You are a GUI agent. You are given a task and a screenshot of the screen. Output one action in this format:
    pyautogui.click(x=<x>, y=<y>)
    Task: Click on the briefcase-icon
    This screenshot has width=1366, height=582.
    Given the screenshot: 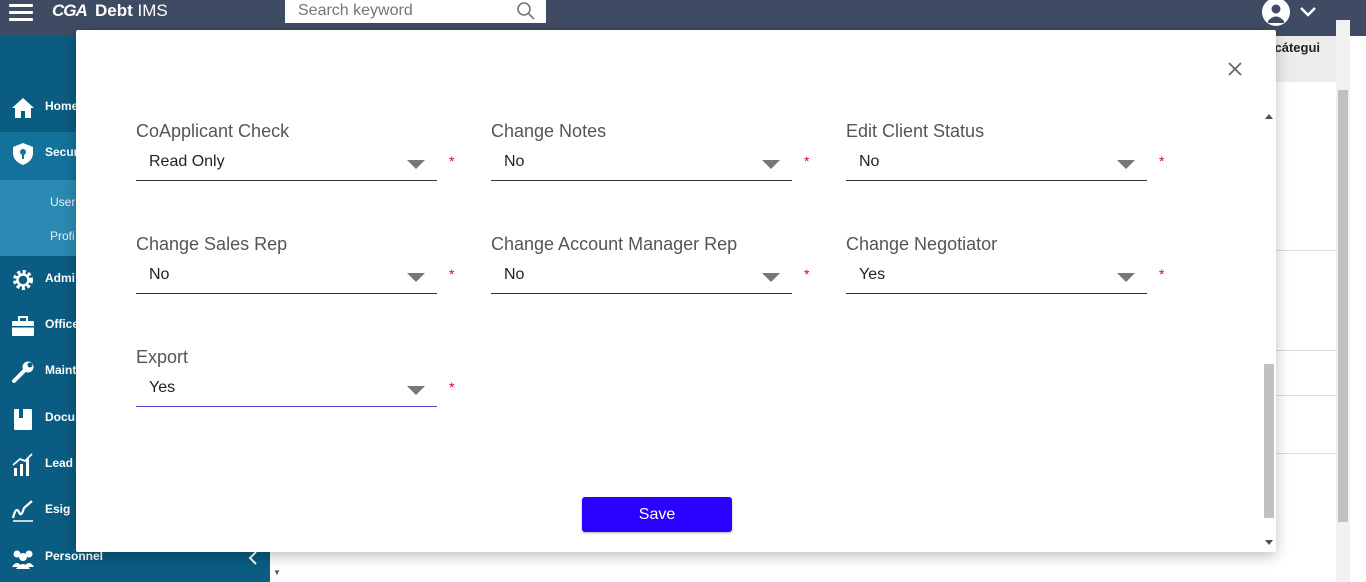 What is the action you would take?
    pyautogui.click(x=23, y=326)
    